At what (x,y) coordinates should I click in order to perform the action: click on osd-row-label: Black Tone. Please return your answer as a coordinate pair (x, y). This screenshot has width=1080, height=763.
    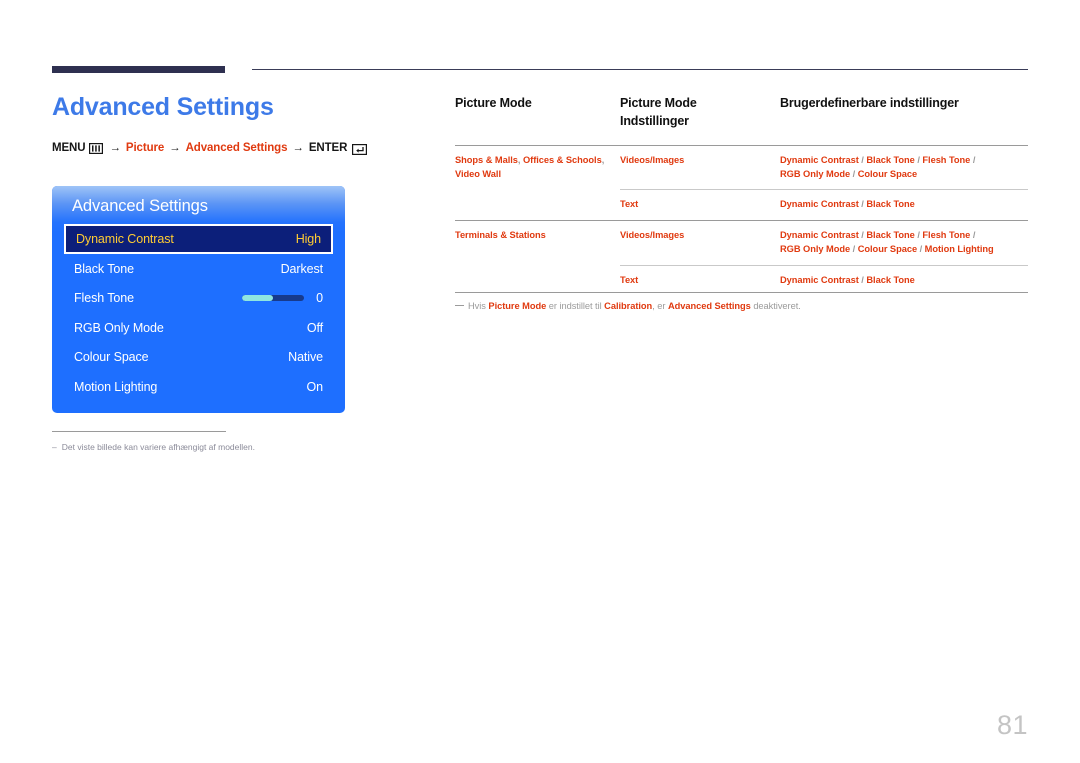
    Looking at the image, I should click on (104, 268).